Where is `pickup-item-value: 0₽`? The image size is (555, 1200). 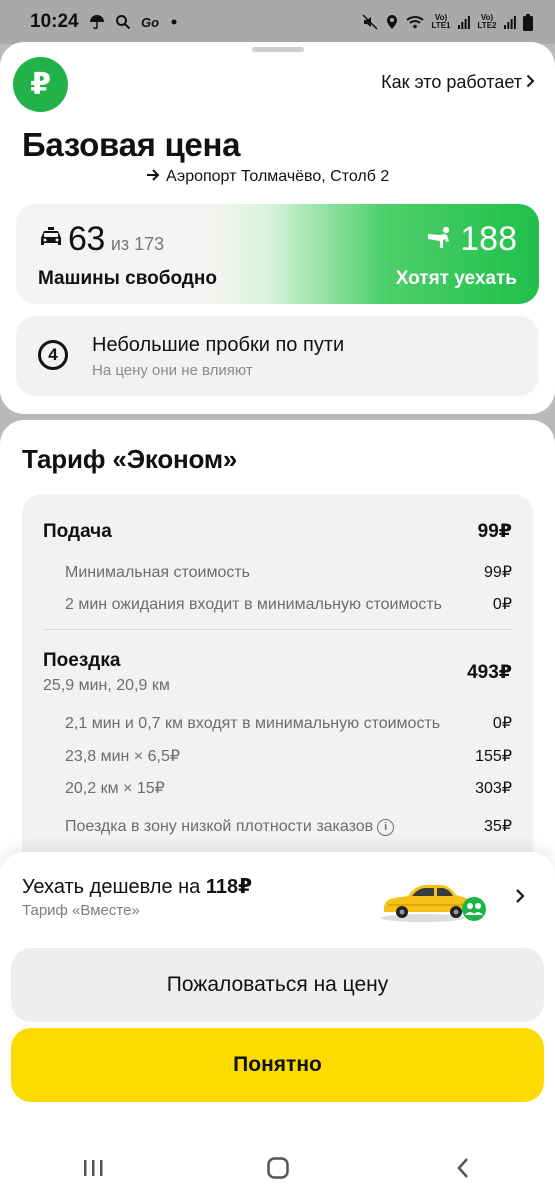 pickup-item-value: 0₽ is located at coordinates (502, 604).